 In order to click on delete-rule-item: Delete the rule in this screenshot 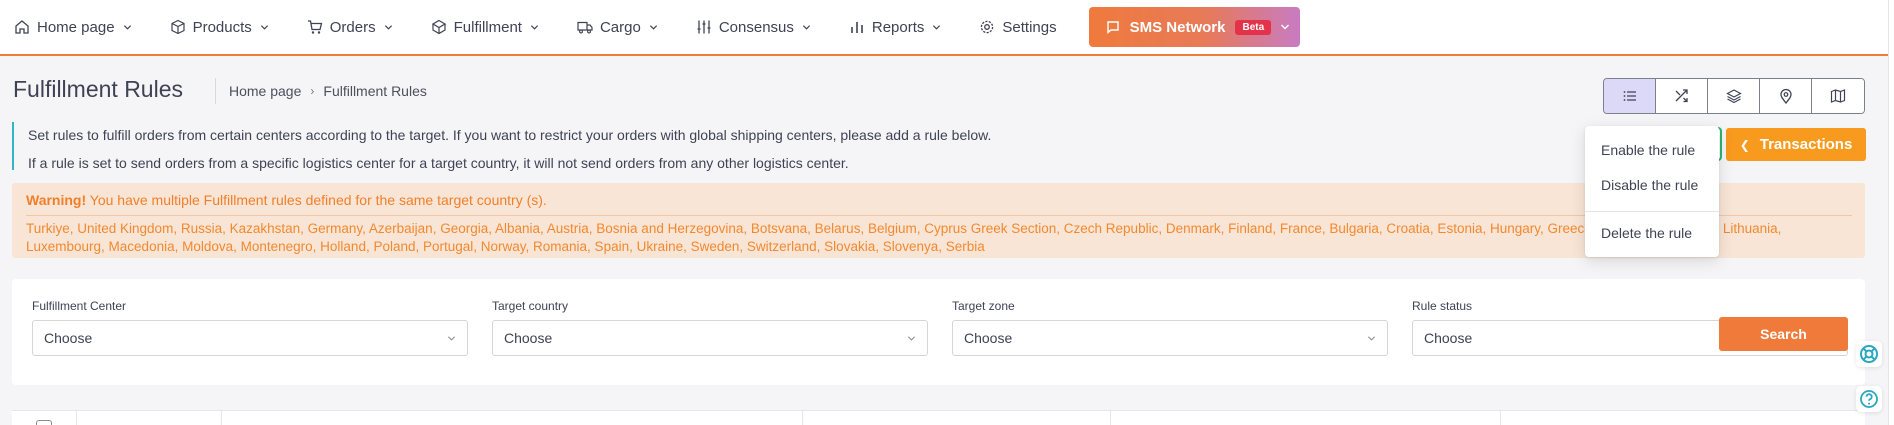, I will do `click(1646, 233)`.